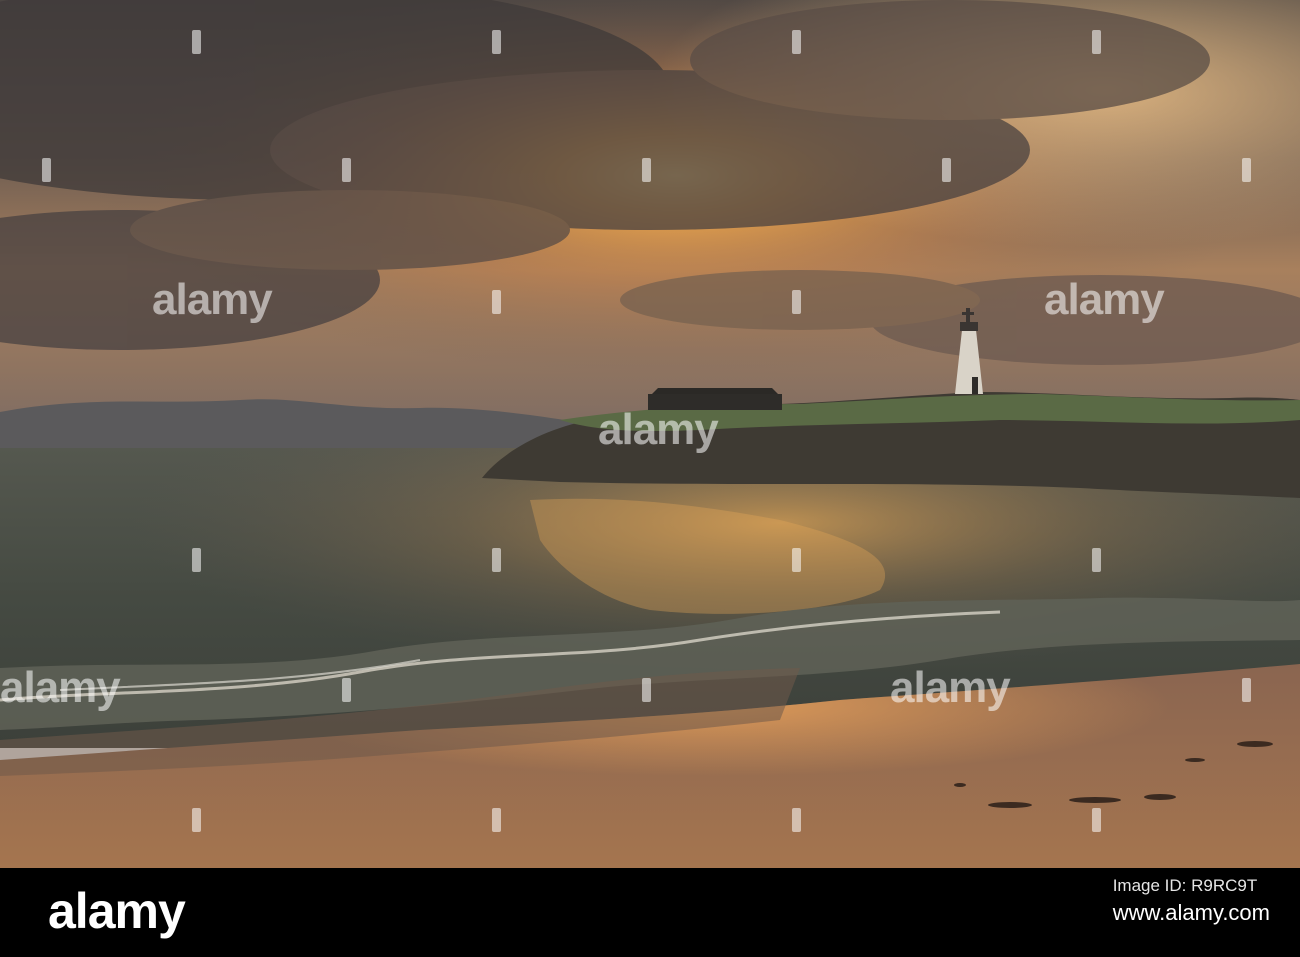 The image size is (1300, 957). What do you see at coordinates (650, 912) in the screenshot?
I see `alamy-footer-bar: alamy Image ID: R9RC9T www.alamy.com` at bounding box center [650, 912].